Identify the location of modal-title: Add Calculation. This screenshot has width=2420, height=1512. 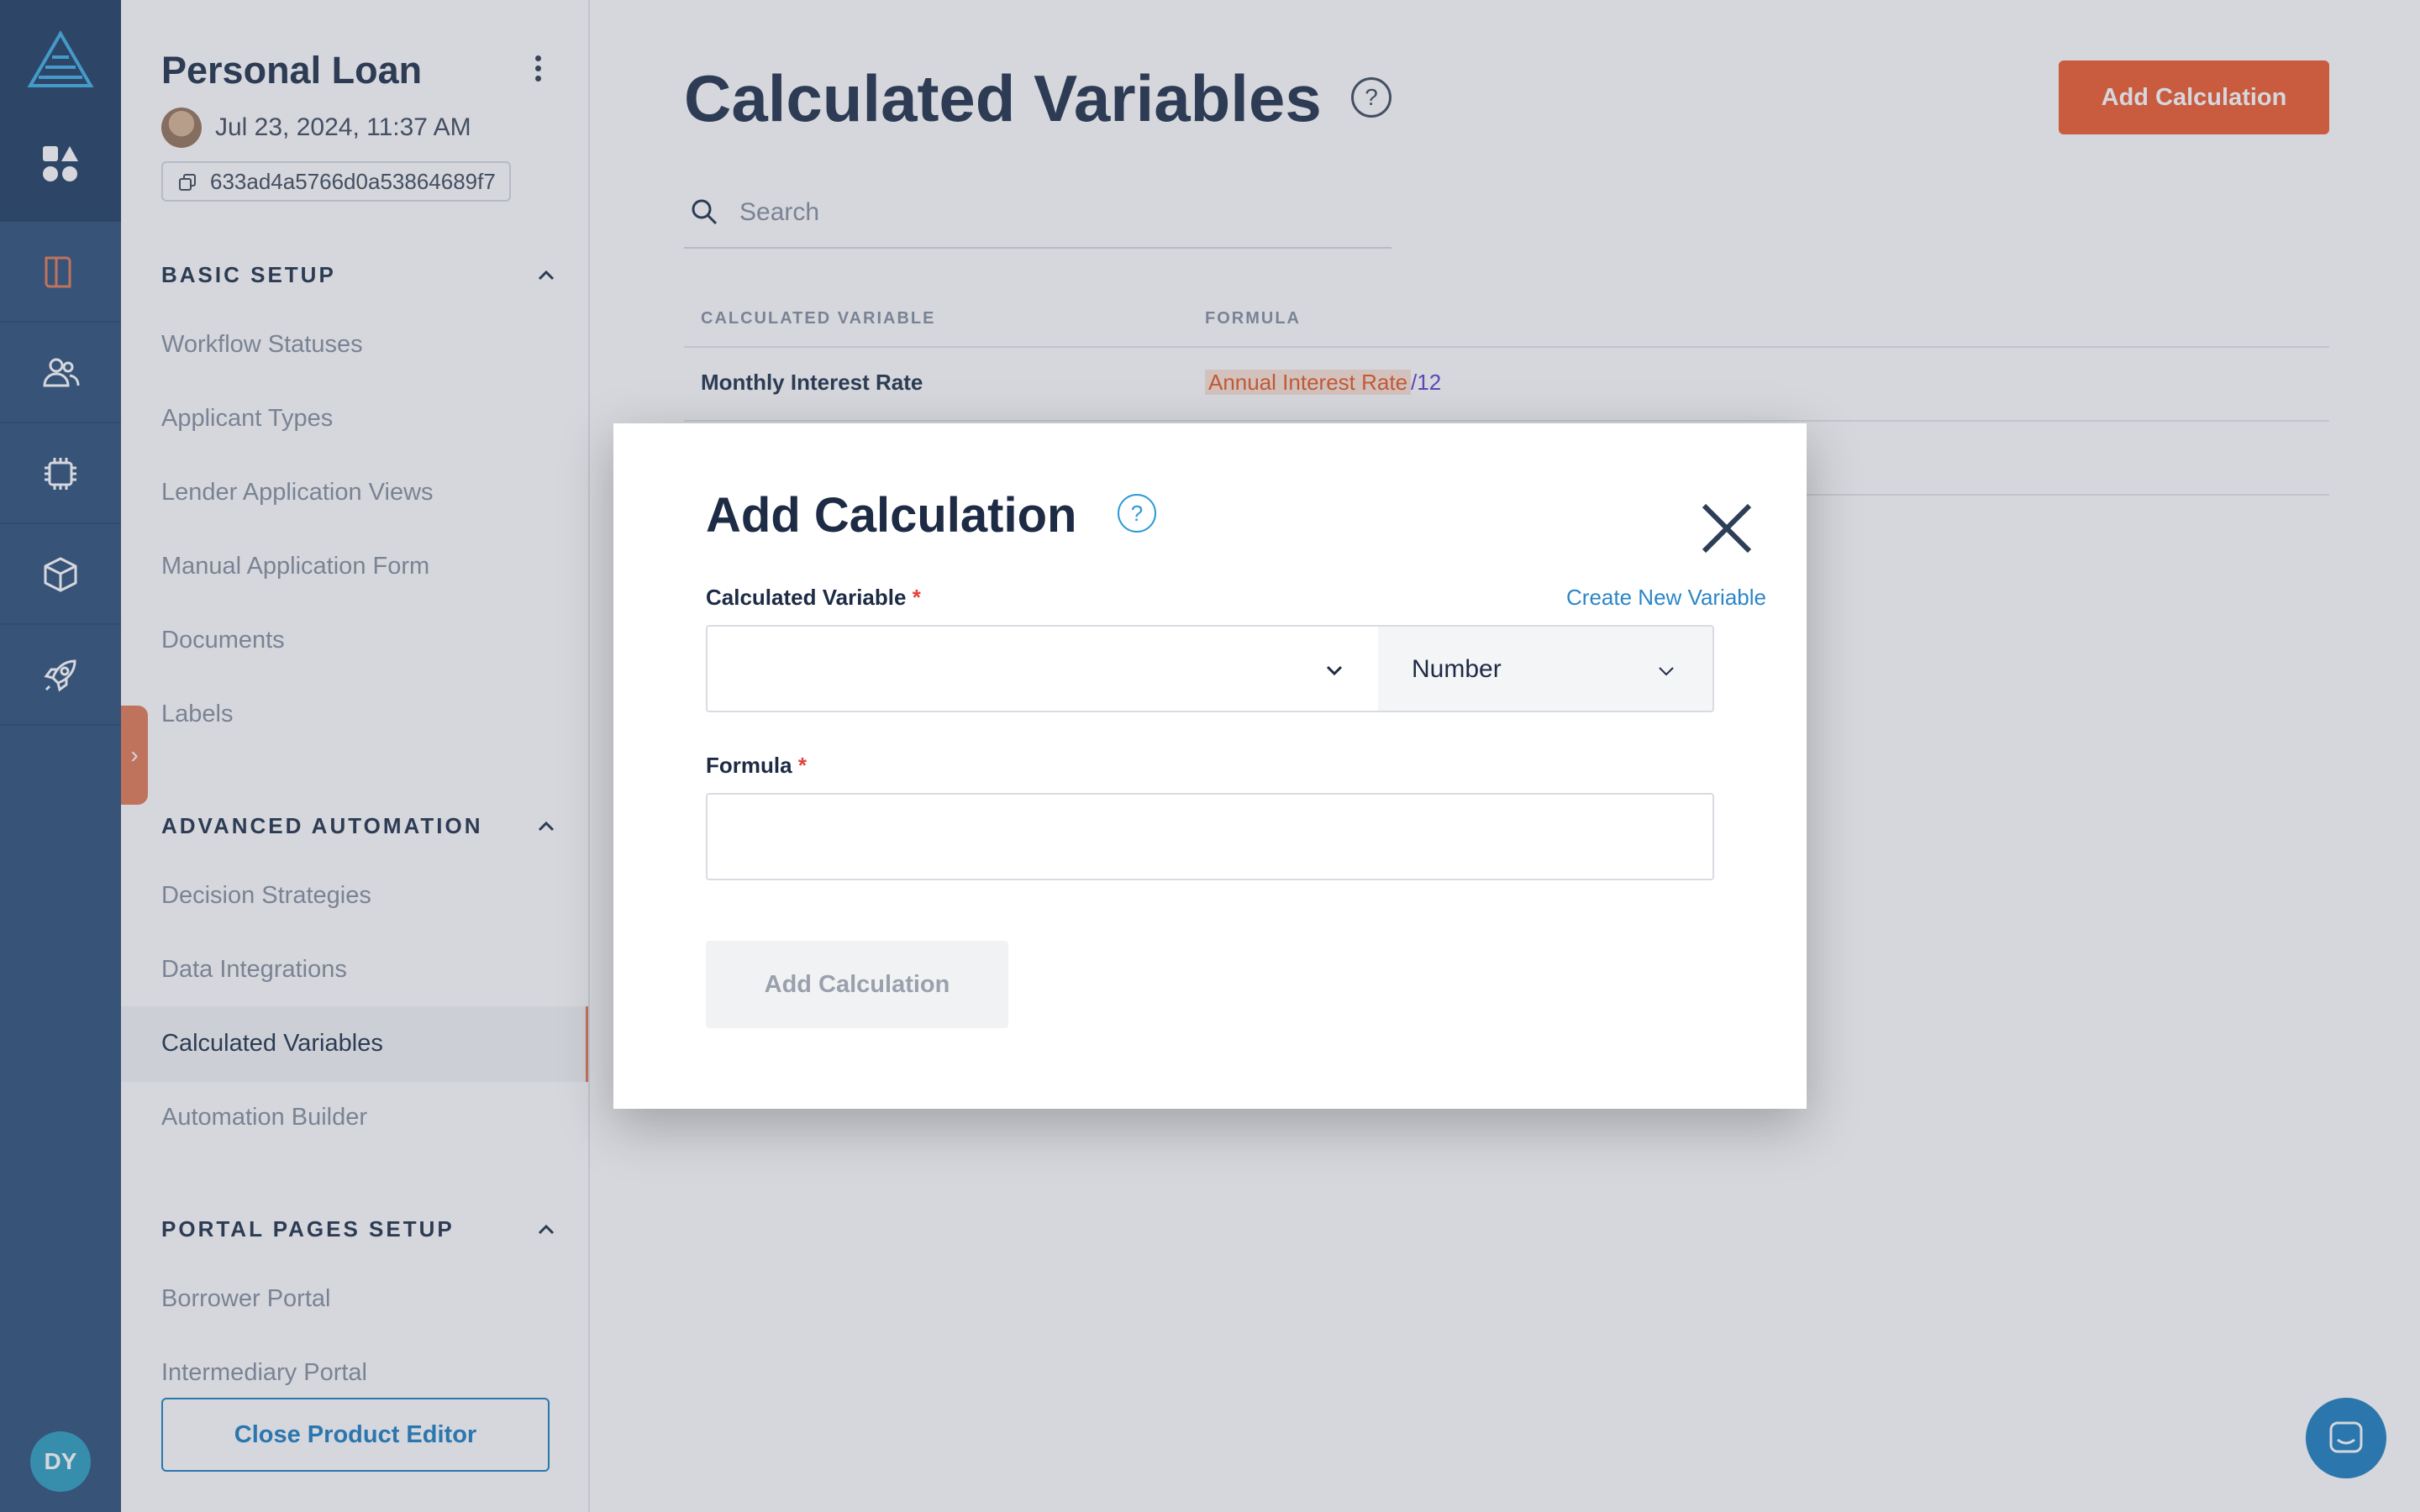
(892, 515).